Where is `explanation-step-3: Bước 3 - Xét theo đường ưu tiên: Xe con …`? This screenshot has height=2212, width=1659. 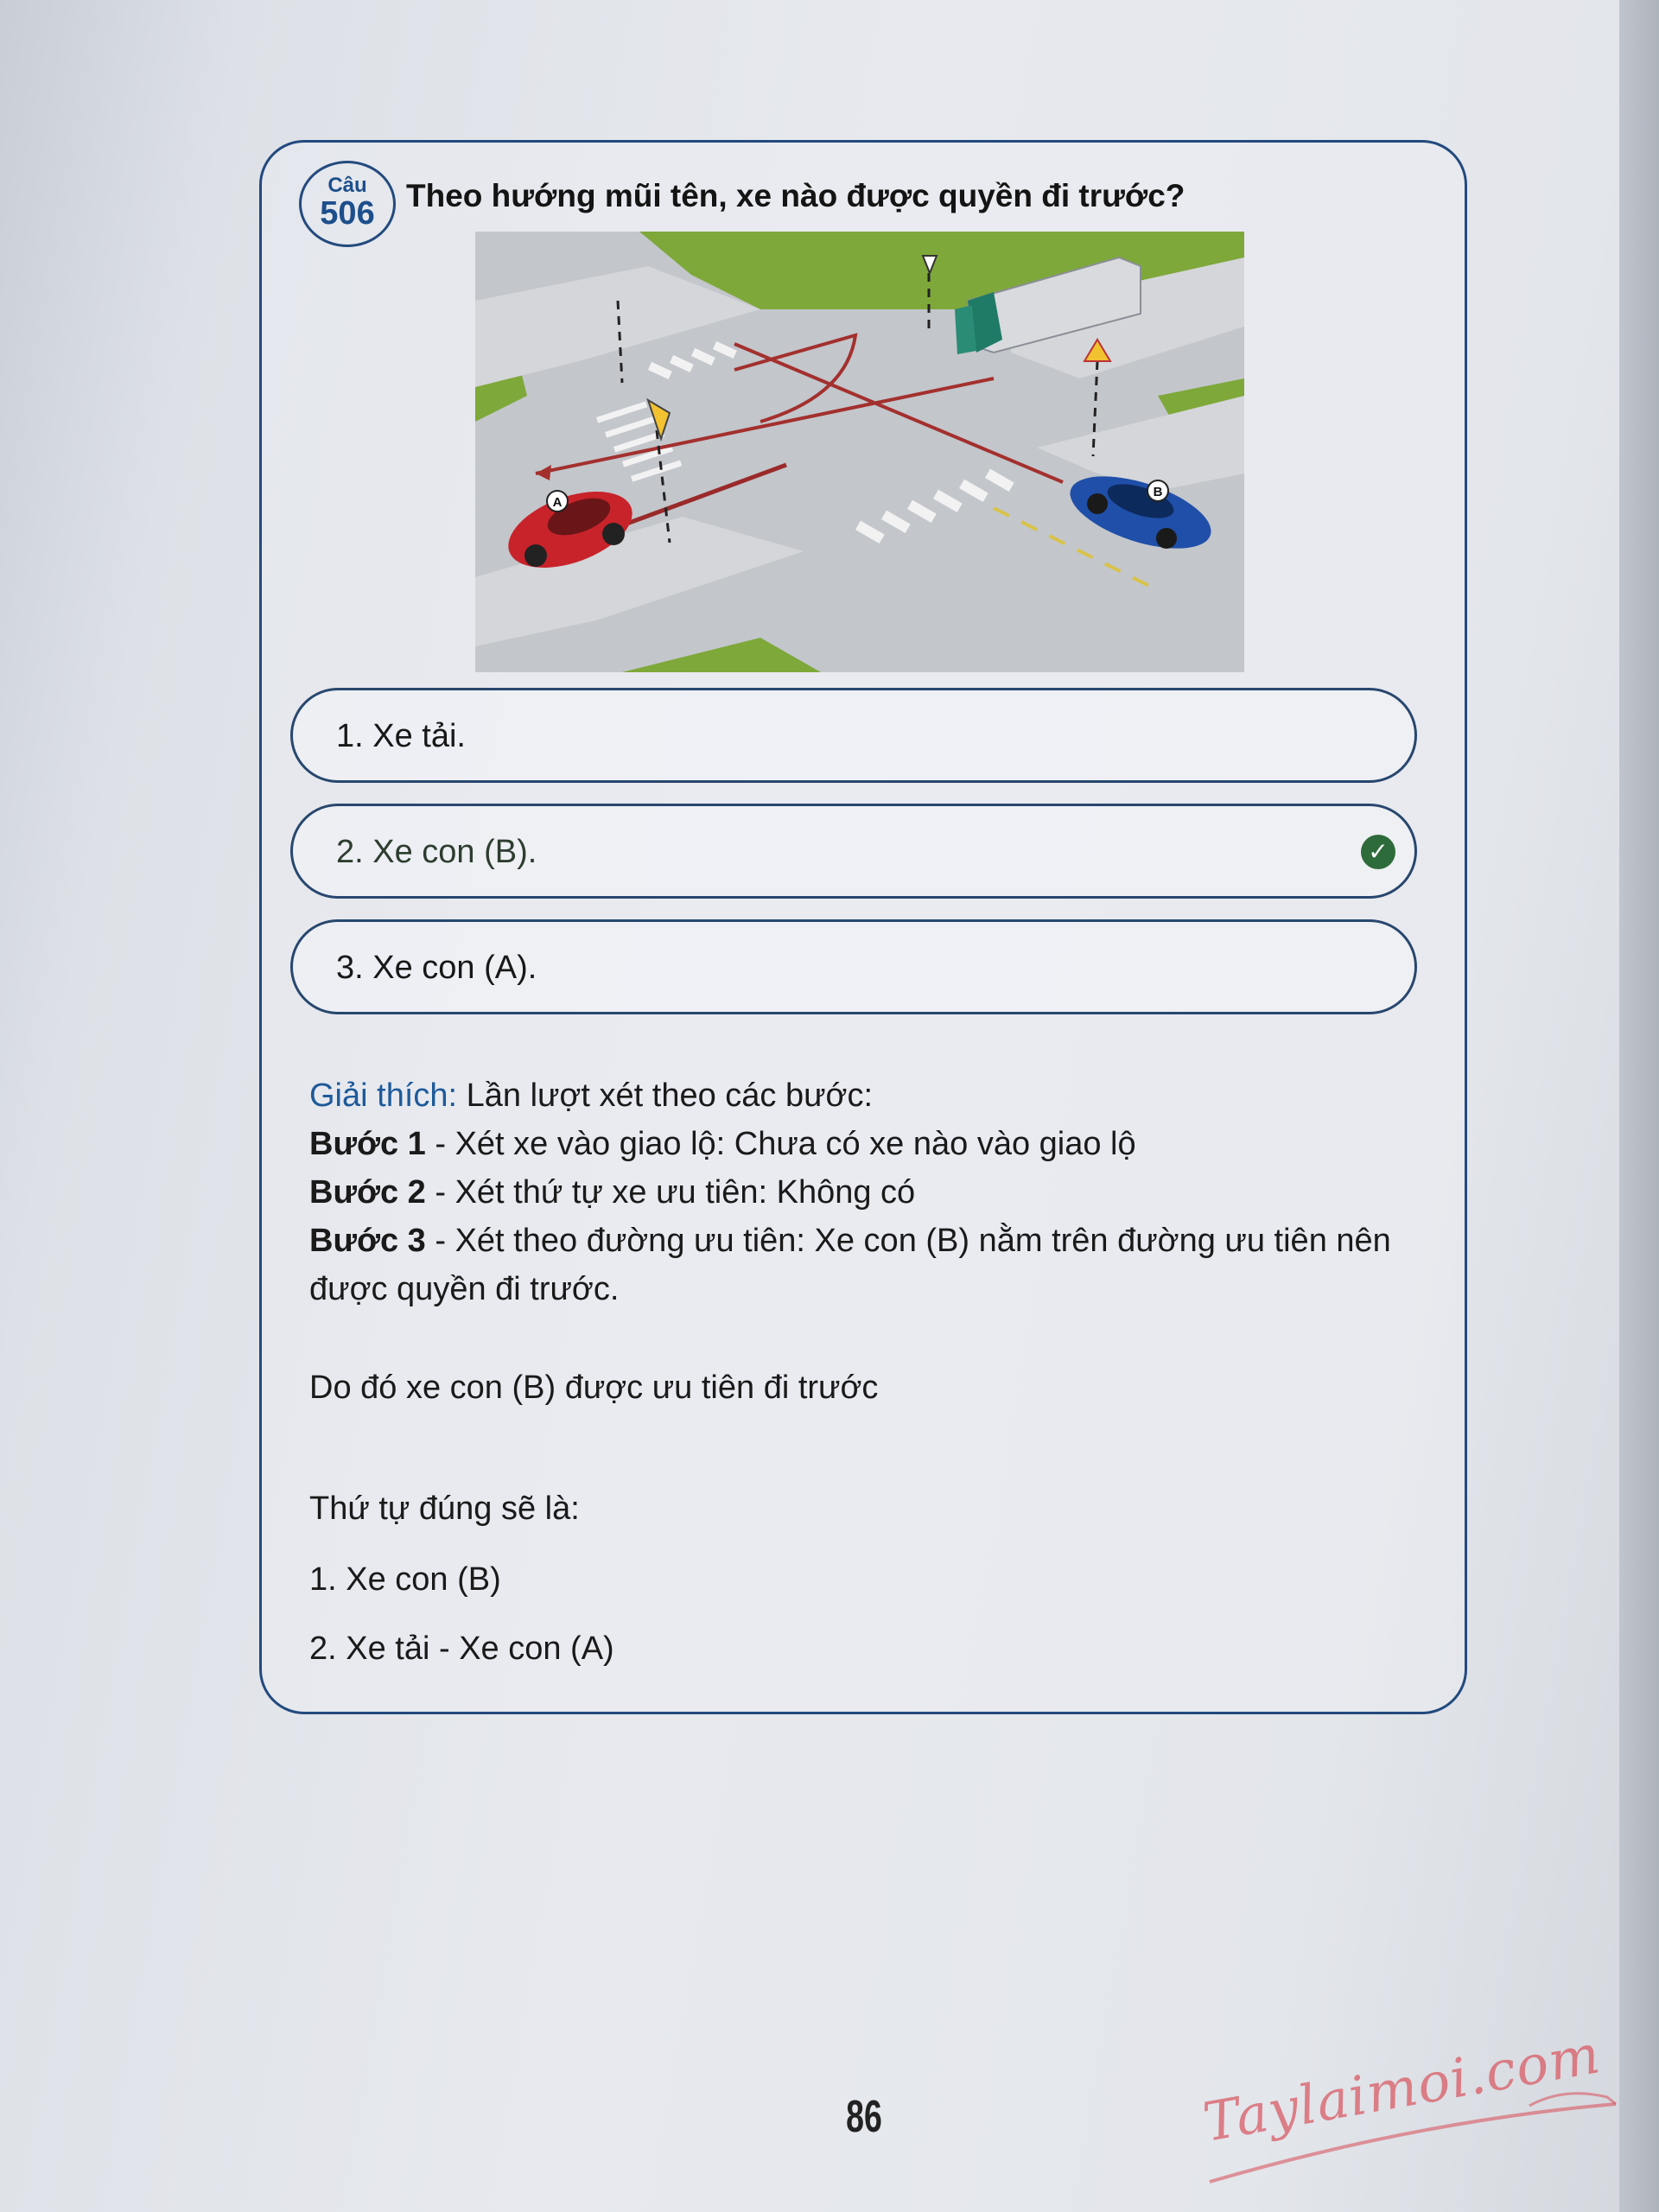 explanation-step-3: Bước 3 - Xét theo đường ưu tiên: Xe con … is located at coordinates (862, 1265).